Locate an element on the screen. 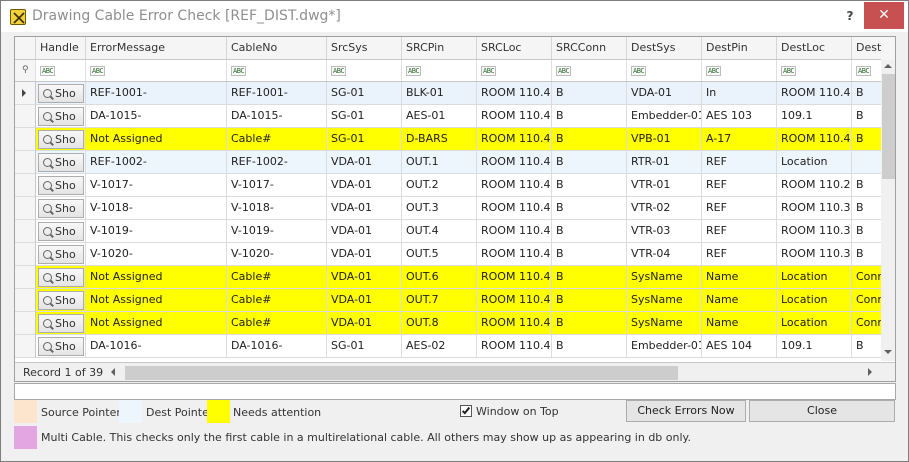  cell-dest-sys: RTR-01 is located at coordinates (664, 162).